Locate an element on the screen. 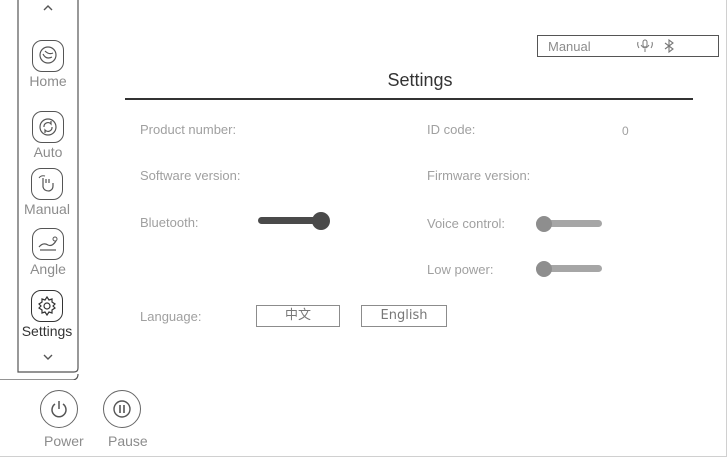 Image resolution: width=728 pixels, height=458 pixels. chevron-down-icon is located at coordinates (48, 357).